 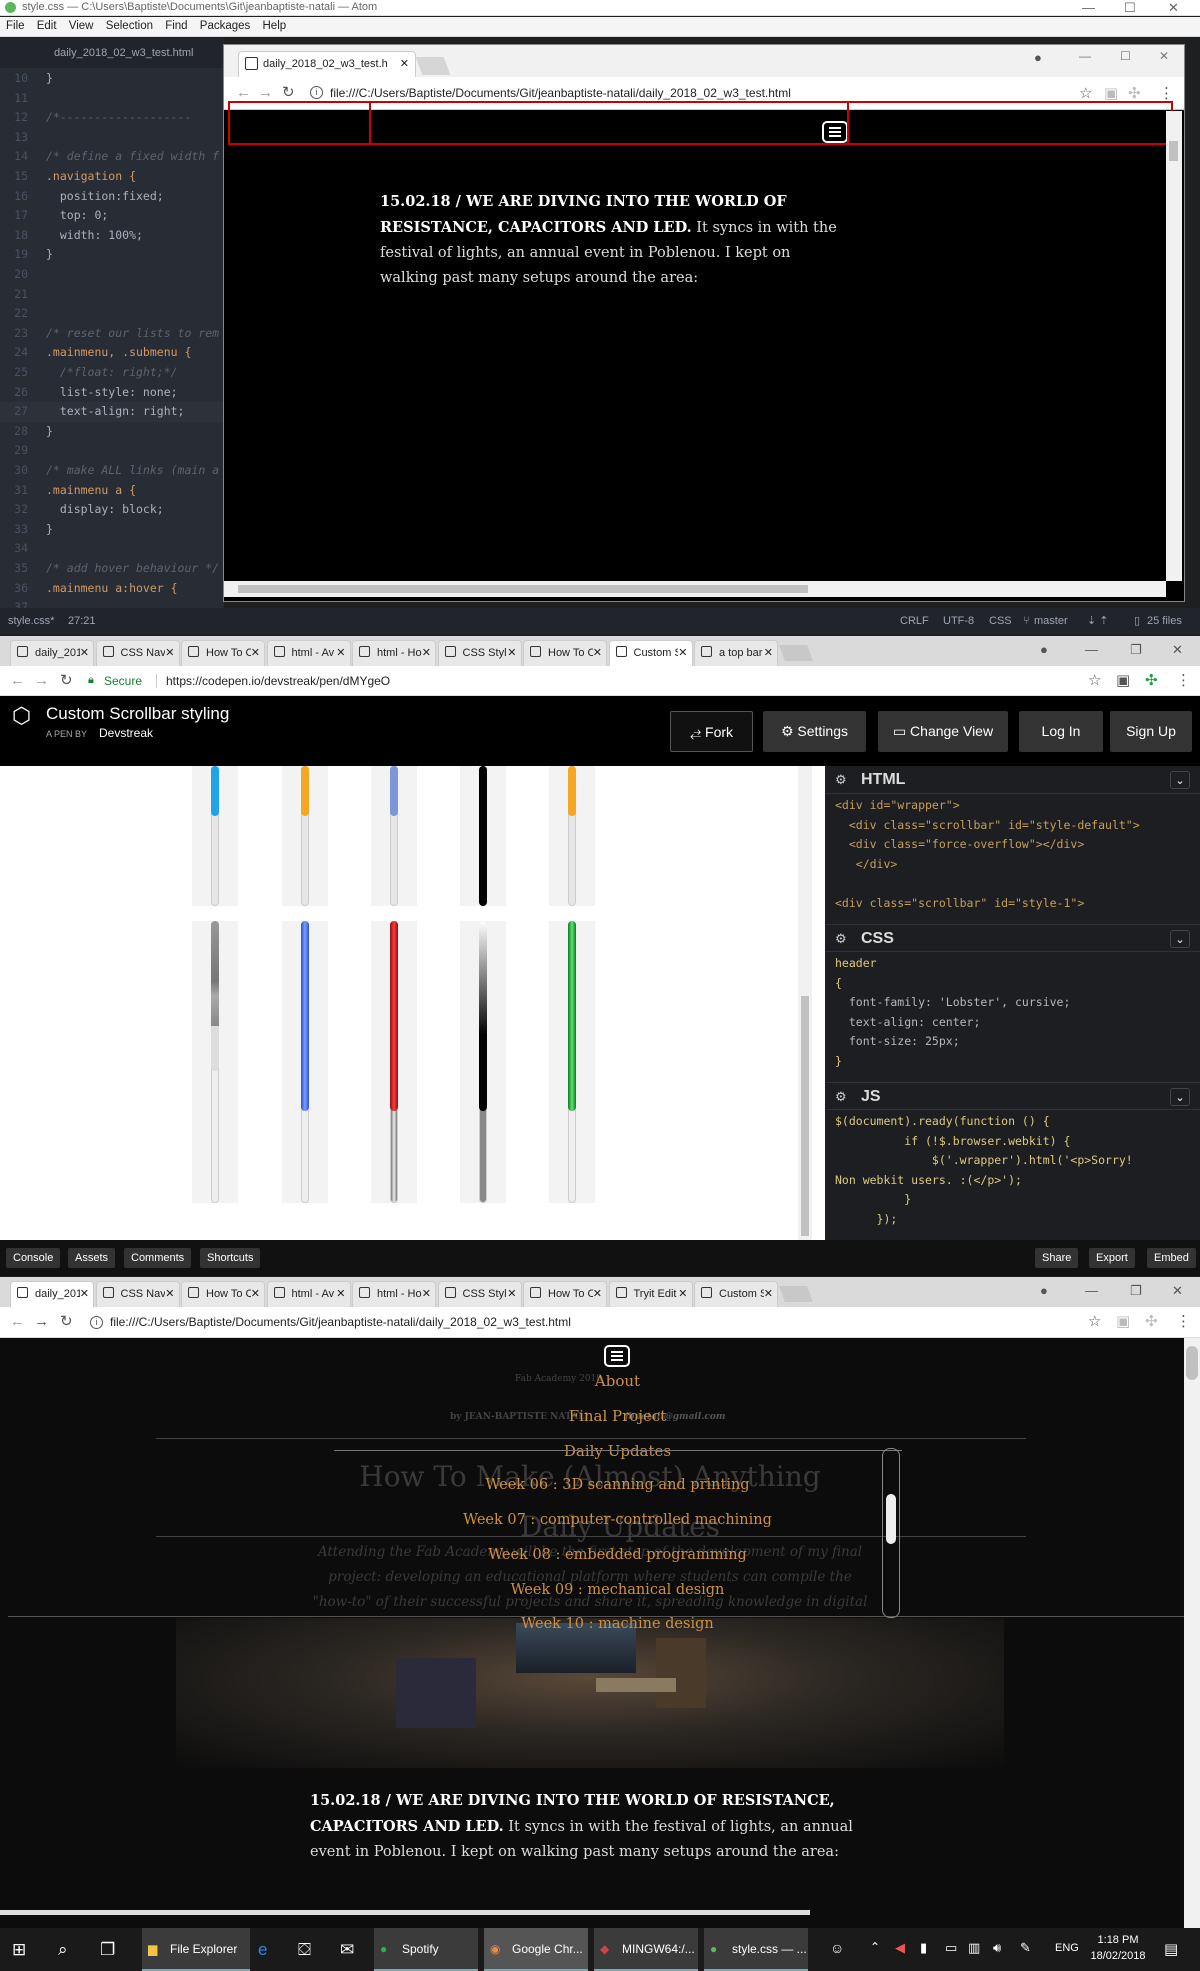 I want to click on menu-scrollbar, so click(x=891, y=1533).